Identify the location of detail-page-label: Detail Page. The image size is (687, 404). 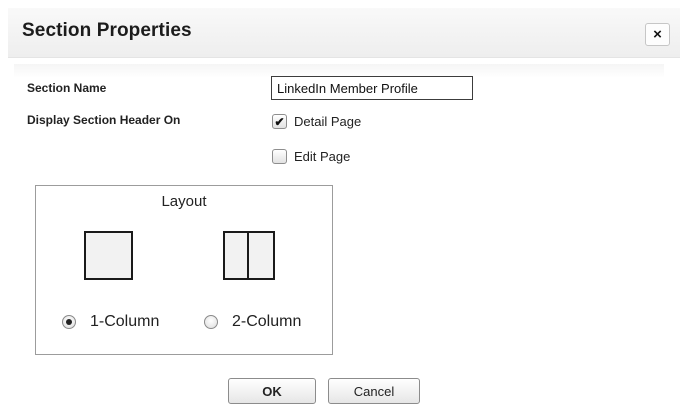
(328, 121).